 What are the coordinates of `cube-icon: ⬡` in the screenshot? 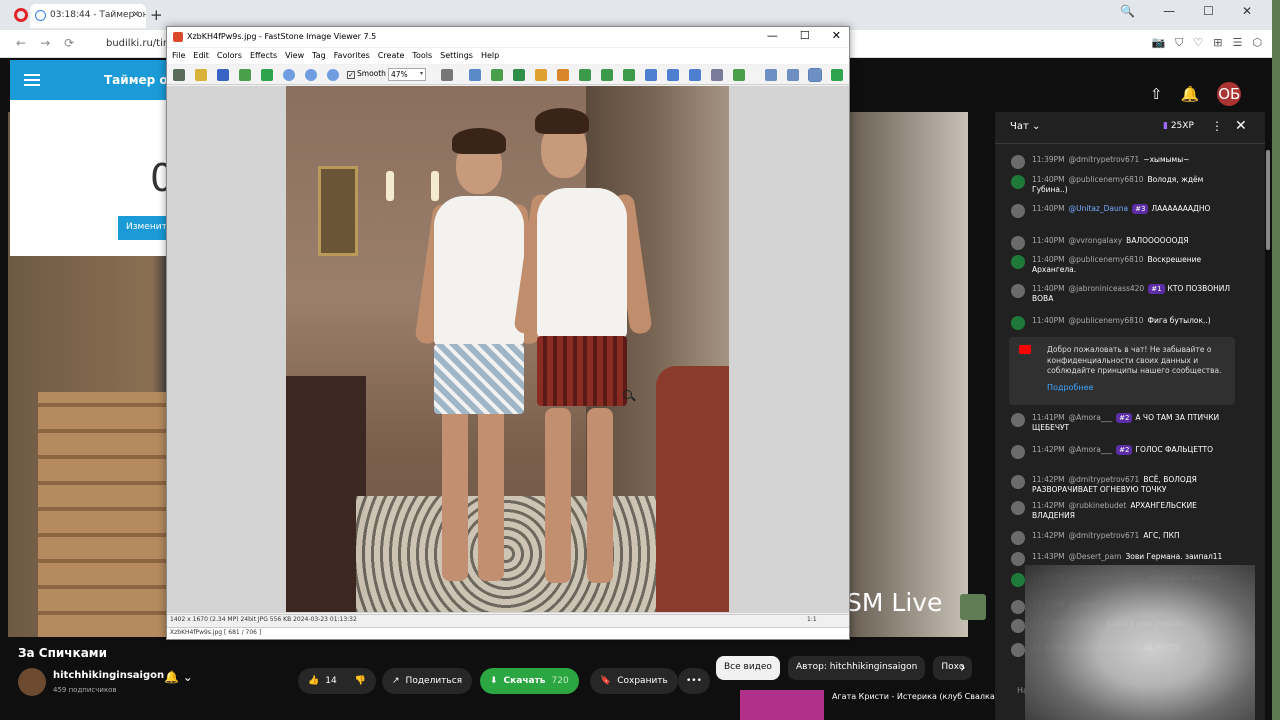 It's located at (1257, 43).